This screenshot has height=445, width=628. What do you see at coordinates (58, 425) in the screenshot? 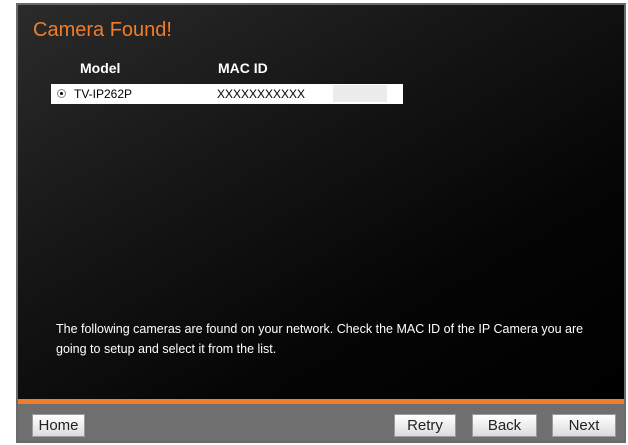
I see `home-button: Home` at bounding box center [58, 425].